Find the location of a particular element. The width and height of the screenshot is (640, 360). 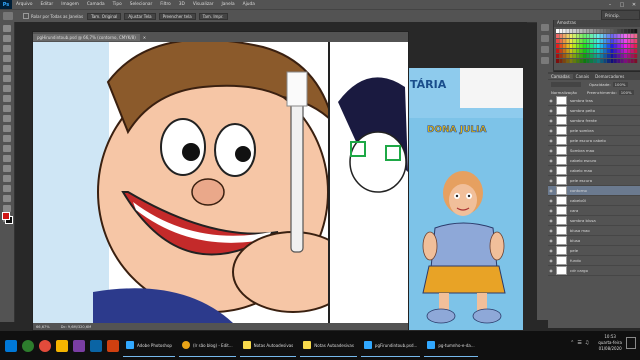

paragraph-panel-icon is located at coordinates (545, 60).